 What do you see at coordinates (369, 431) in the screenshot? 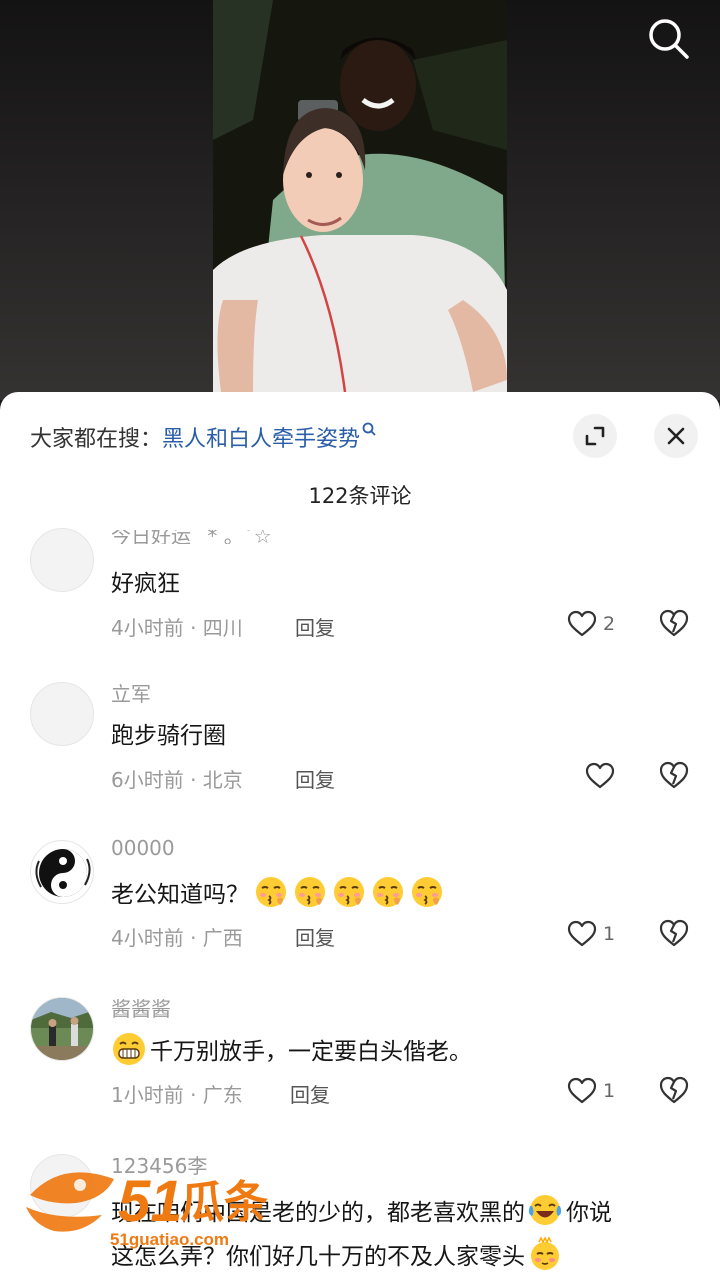
I see `hot-search-small-search-icon` at bounding box center [369, 431].